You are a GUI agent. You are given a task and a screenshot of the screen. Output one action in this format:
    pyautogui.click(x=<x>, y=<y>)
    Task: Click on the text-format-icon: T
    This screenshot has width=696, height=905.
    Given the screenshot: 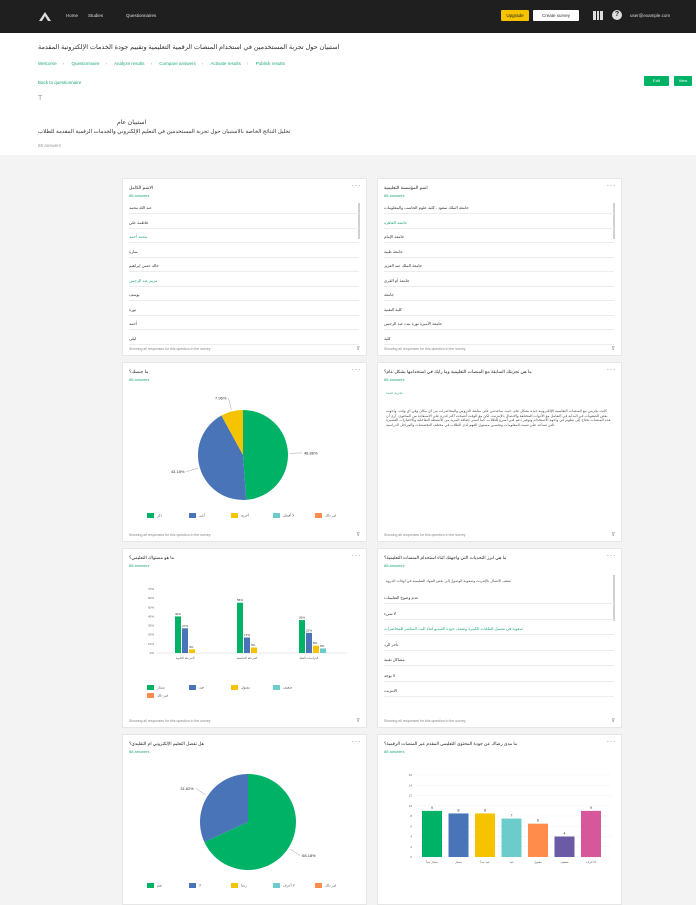 What is the action you would take?
    pyautogui.click(x=40, y=98)
    